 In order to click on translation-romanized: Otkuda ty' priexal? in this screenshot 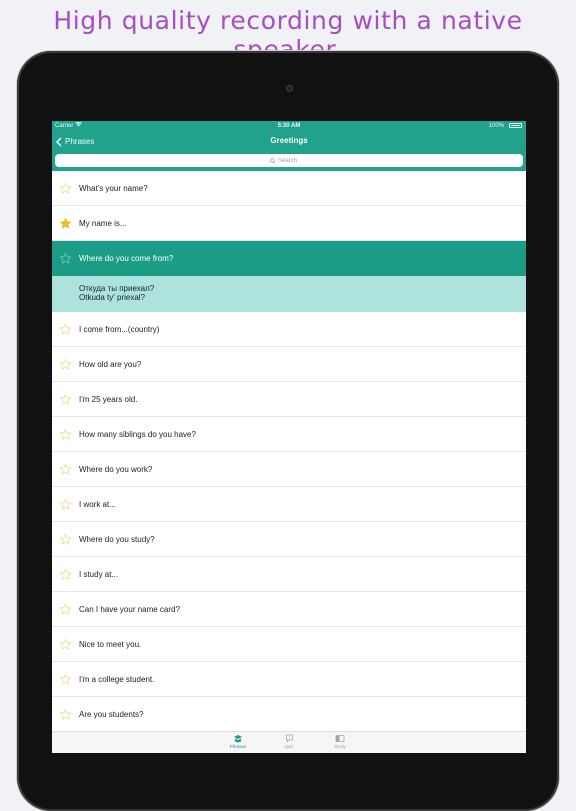, I will do `click(112, 297)`.